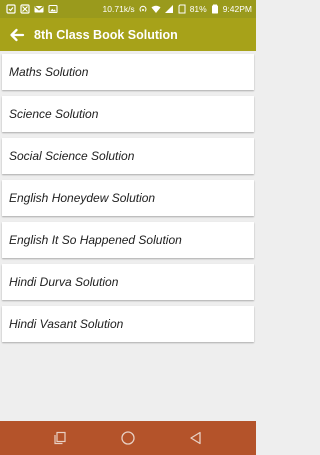 The image size is (320, 455). I want to click on back-triangle-icon, so click(195, 438).